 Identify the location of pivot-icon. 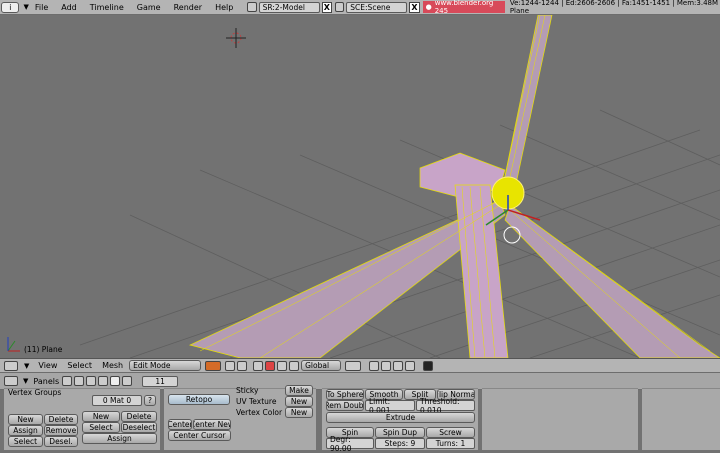
(242, 365).